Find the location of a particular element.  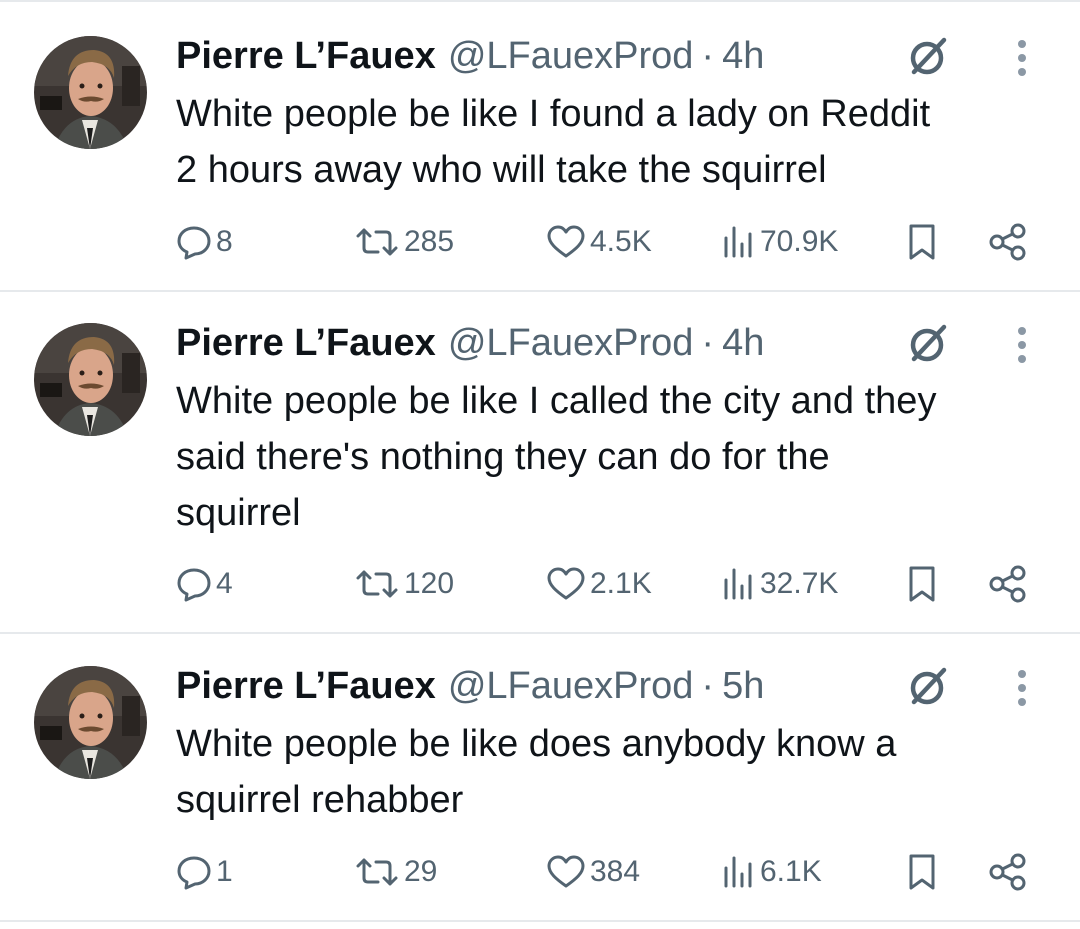

views-button: 70.9K is located at coordinates (779, 242).